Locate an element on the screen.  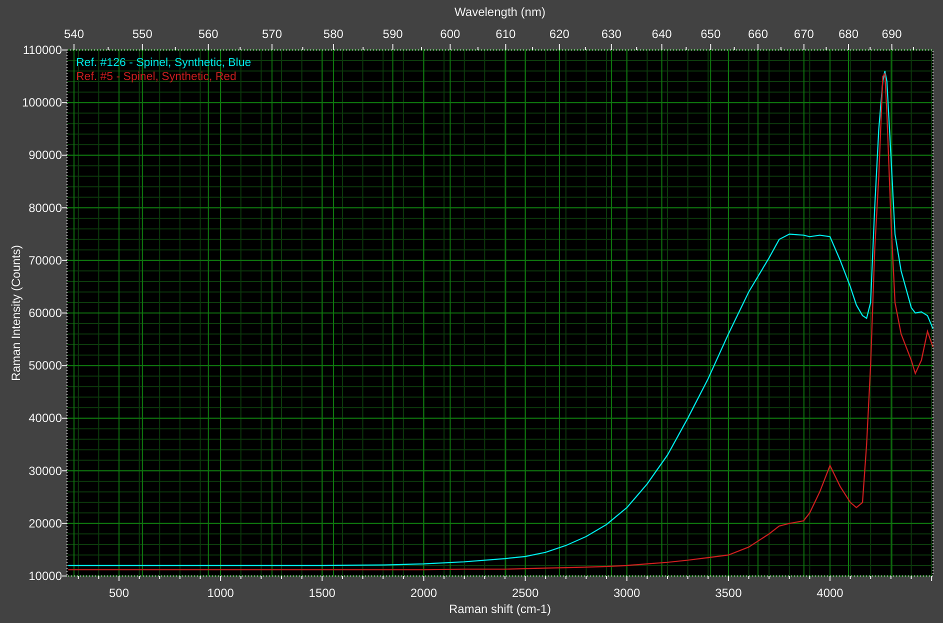
tick-label: 1000 is located at coordinates (220, 593).